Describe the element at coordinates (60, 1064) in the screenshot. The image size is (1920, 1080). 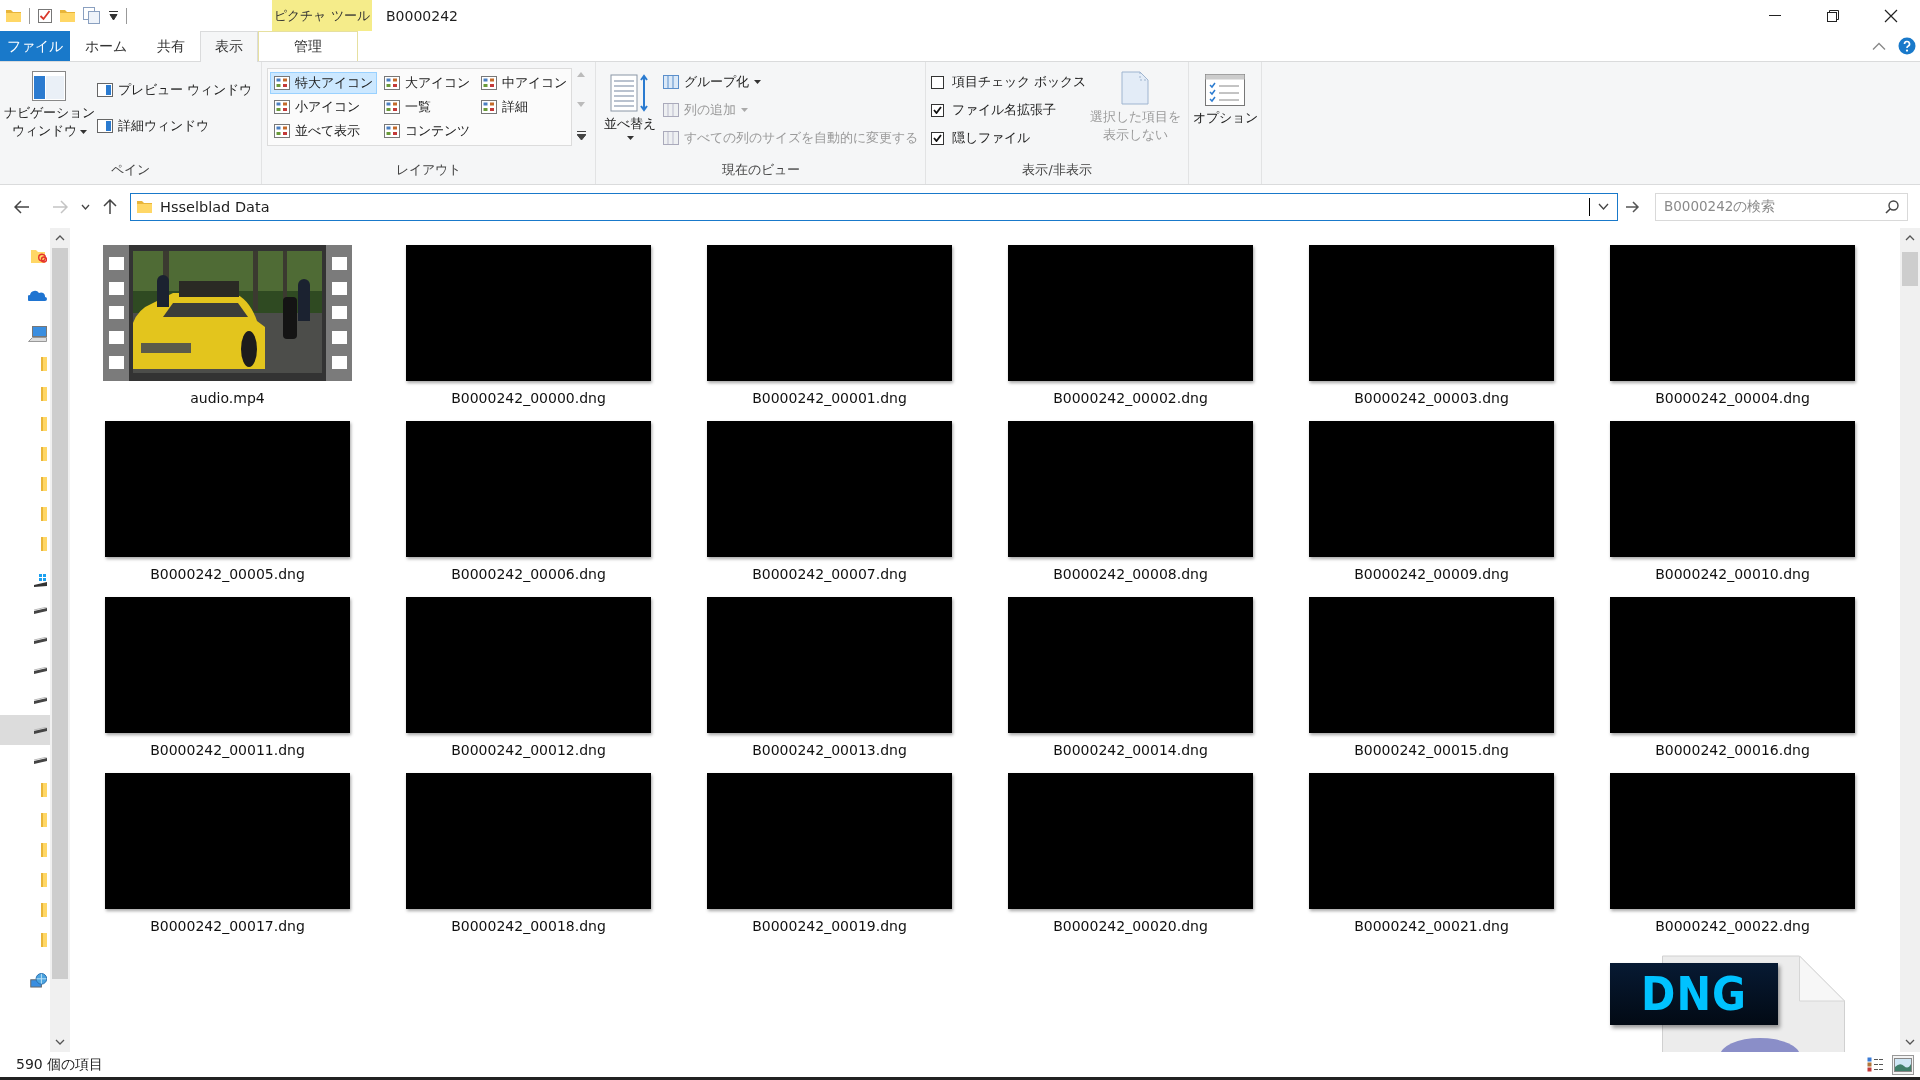
I see `item-count: 590 個の項目` at that location.